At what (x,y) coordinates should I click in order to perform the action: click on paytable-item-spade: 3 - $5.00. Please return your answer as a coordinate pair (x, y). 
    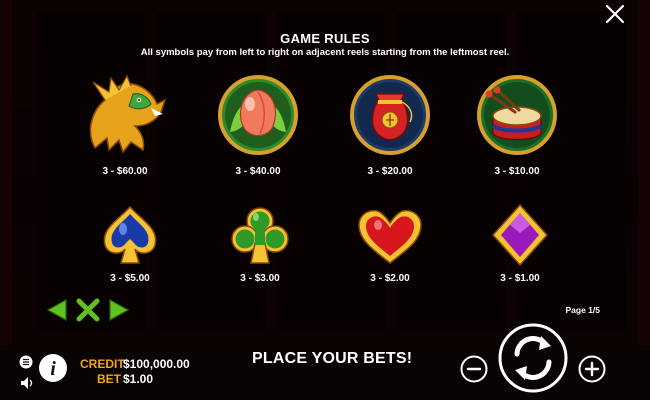
    Looking at the image, I should click on (130, 243).